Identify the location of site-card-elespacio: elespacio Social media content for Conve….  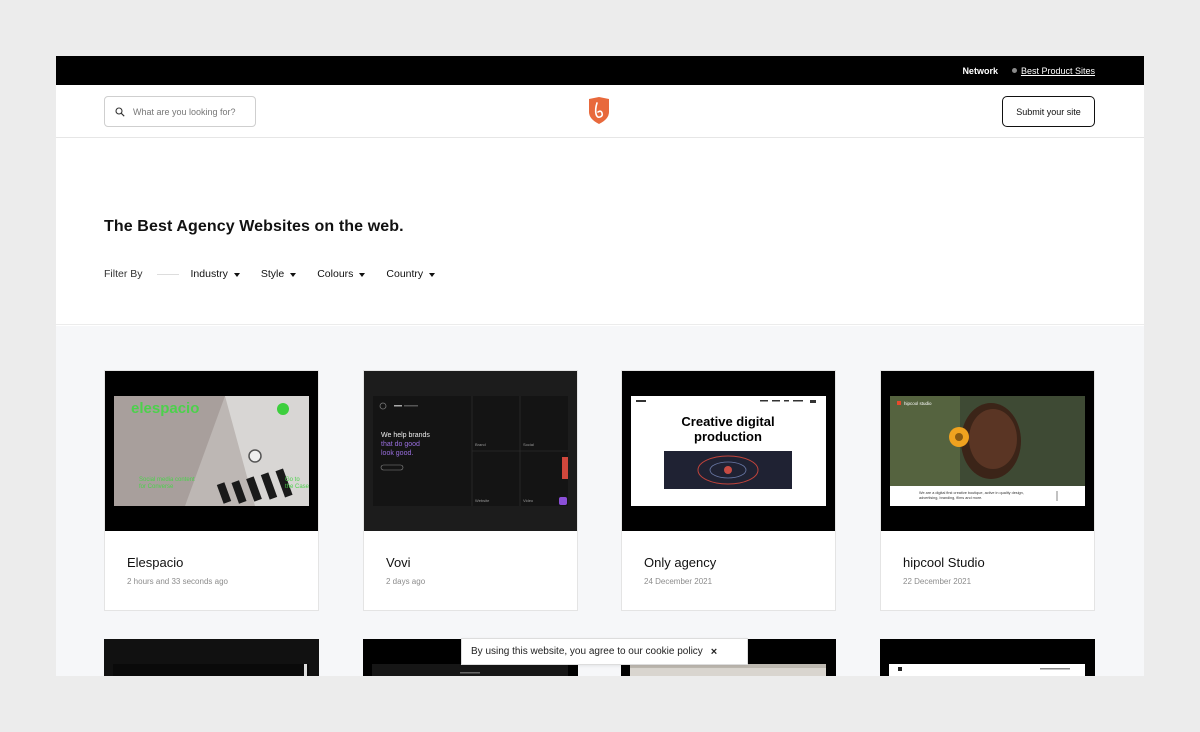
(211, 490).